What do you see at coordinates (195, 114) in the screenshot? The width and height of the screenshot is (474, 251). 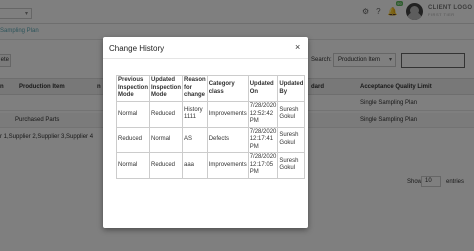 I see `table-cell: History 1111` at bounding box center [195, 114].